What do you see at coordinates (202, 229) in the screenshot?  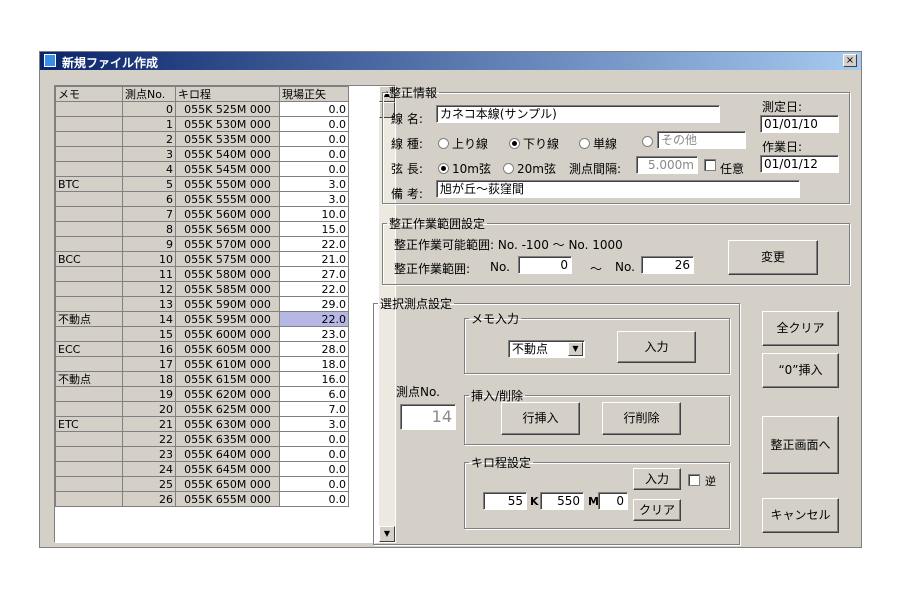 I see `table-row: 8 055K 565M 000 15.0` at bounding box center [202, 229].